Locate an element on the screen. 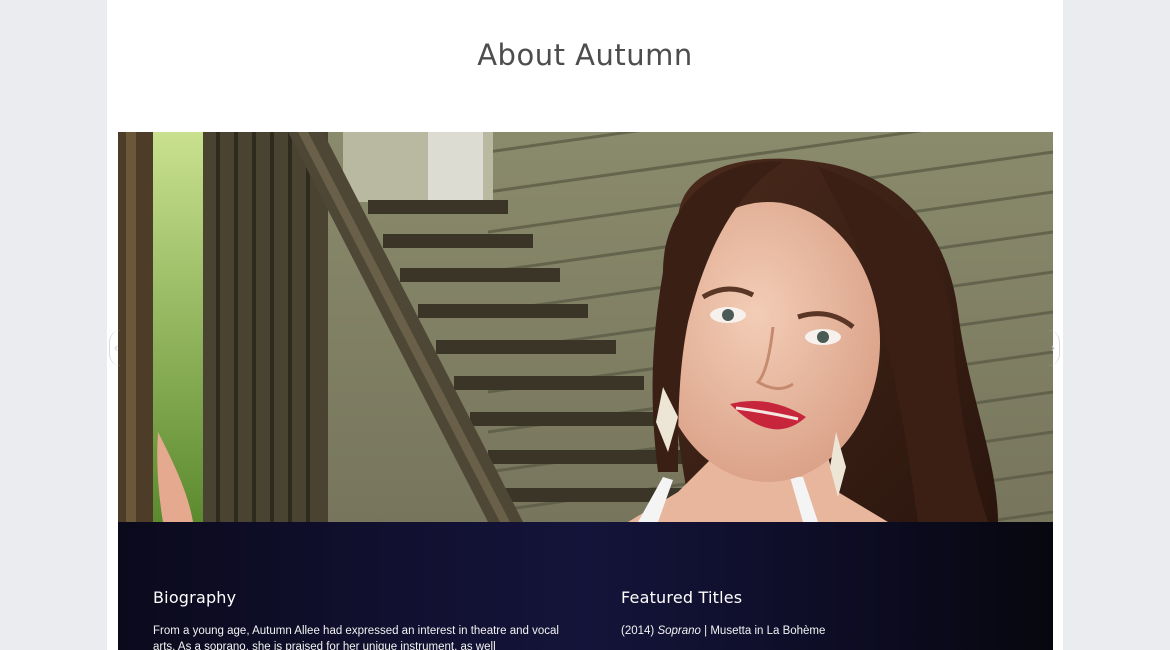  featured-title-year: (2014) is located at coordinates (638, 631).